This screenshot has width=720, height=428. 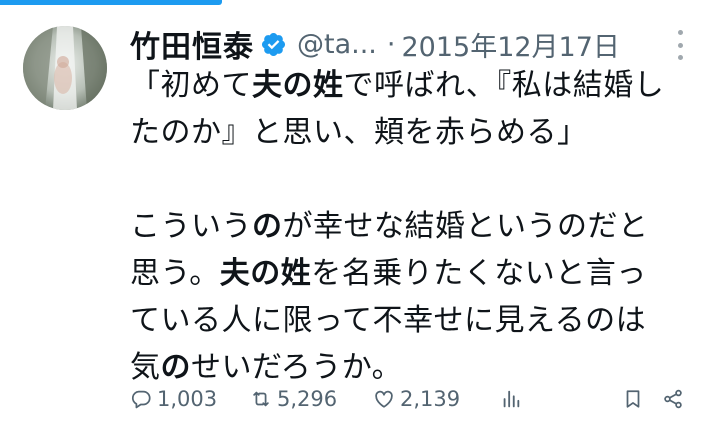 What do you see at coordinates (192, 44) in the screenshot?
I see `author-name: 竹田恒泰` at bounding box center [192, 44].